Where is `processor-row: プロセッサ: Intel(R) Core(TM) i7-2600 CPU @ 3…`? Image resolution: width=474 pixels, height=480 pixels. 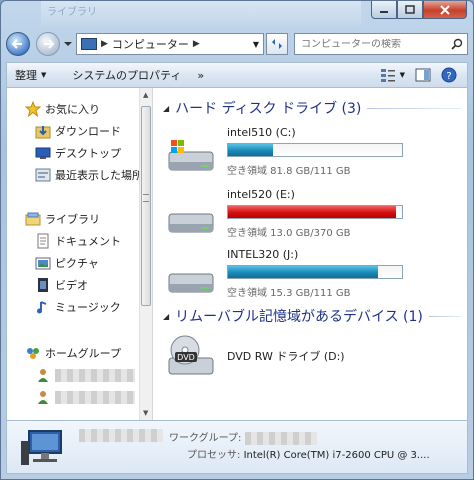
processor-row: プロセッサ: Intel(R) Core(TM) i7-2600 CPU @ 3… is located at coordinates (308, 453).